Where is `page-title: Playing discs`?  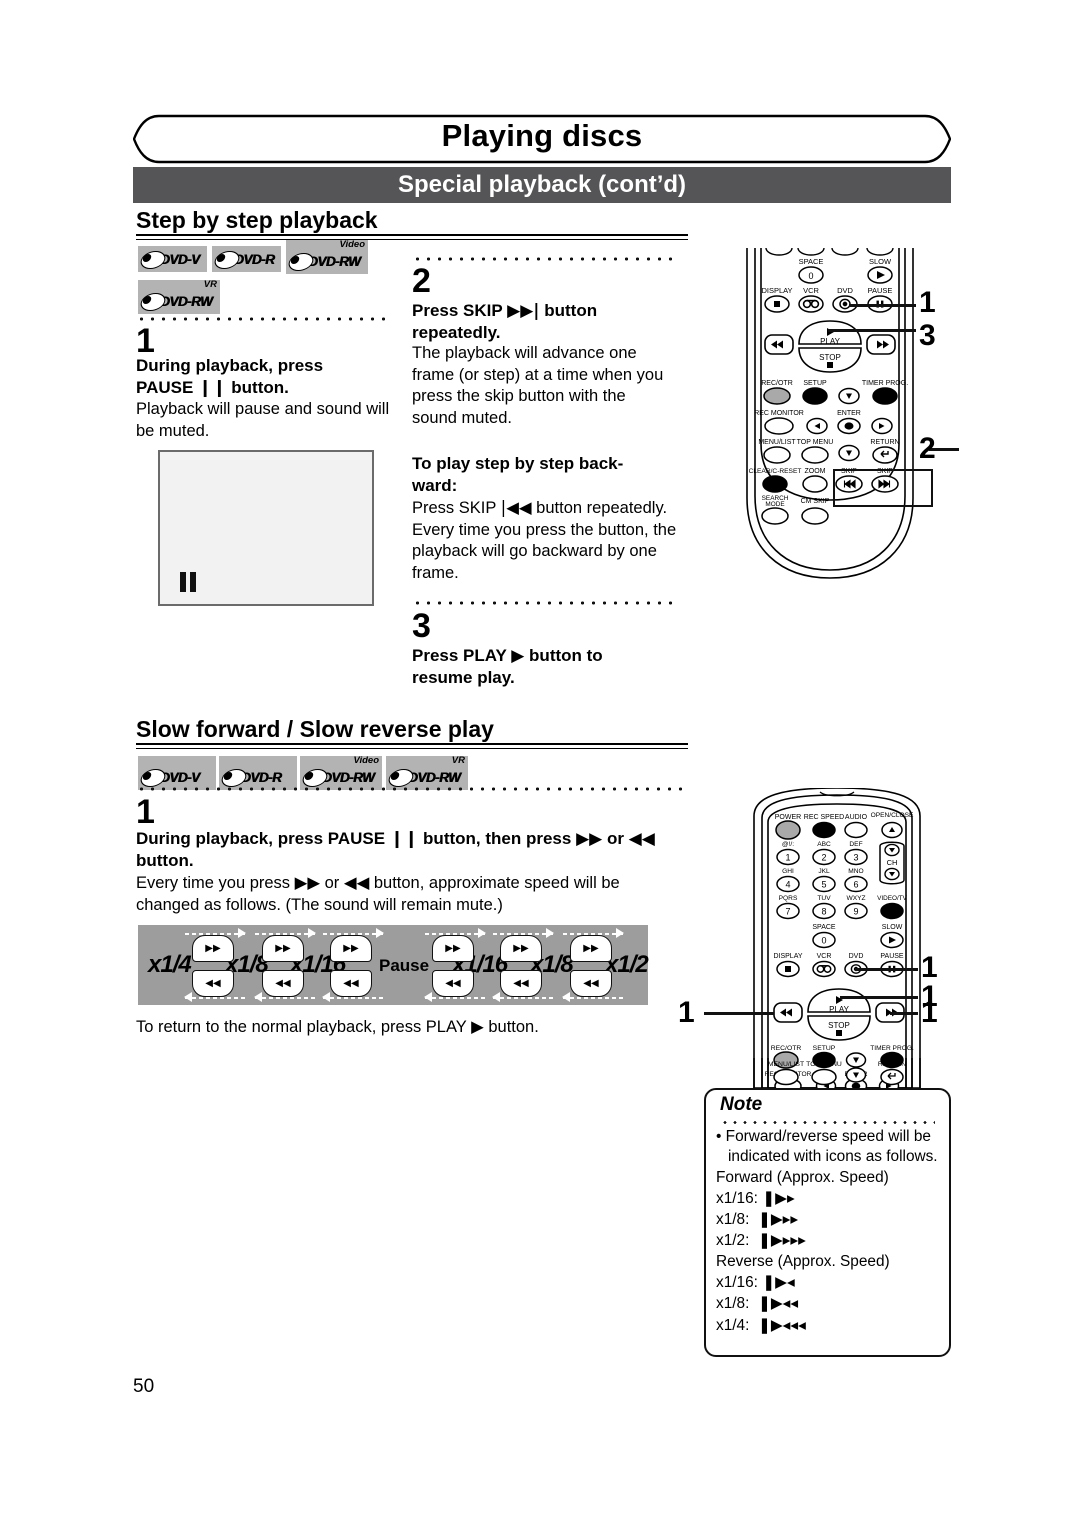
page-title: Playing discs is located at coordinates (542, 135).